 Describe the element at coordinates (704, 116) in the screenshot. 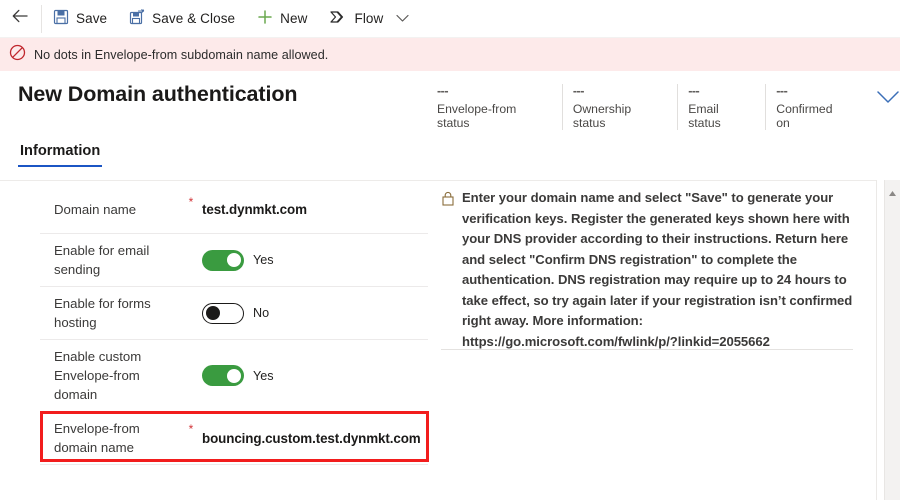

I see `status-label: Email status` at that location.